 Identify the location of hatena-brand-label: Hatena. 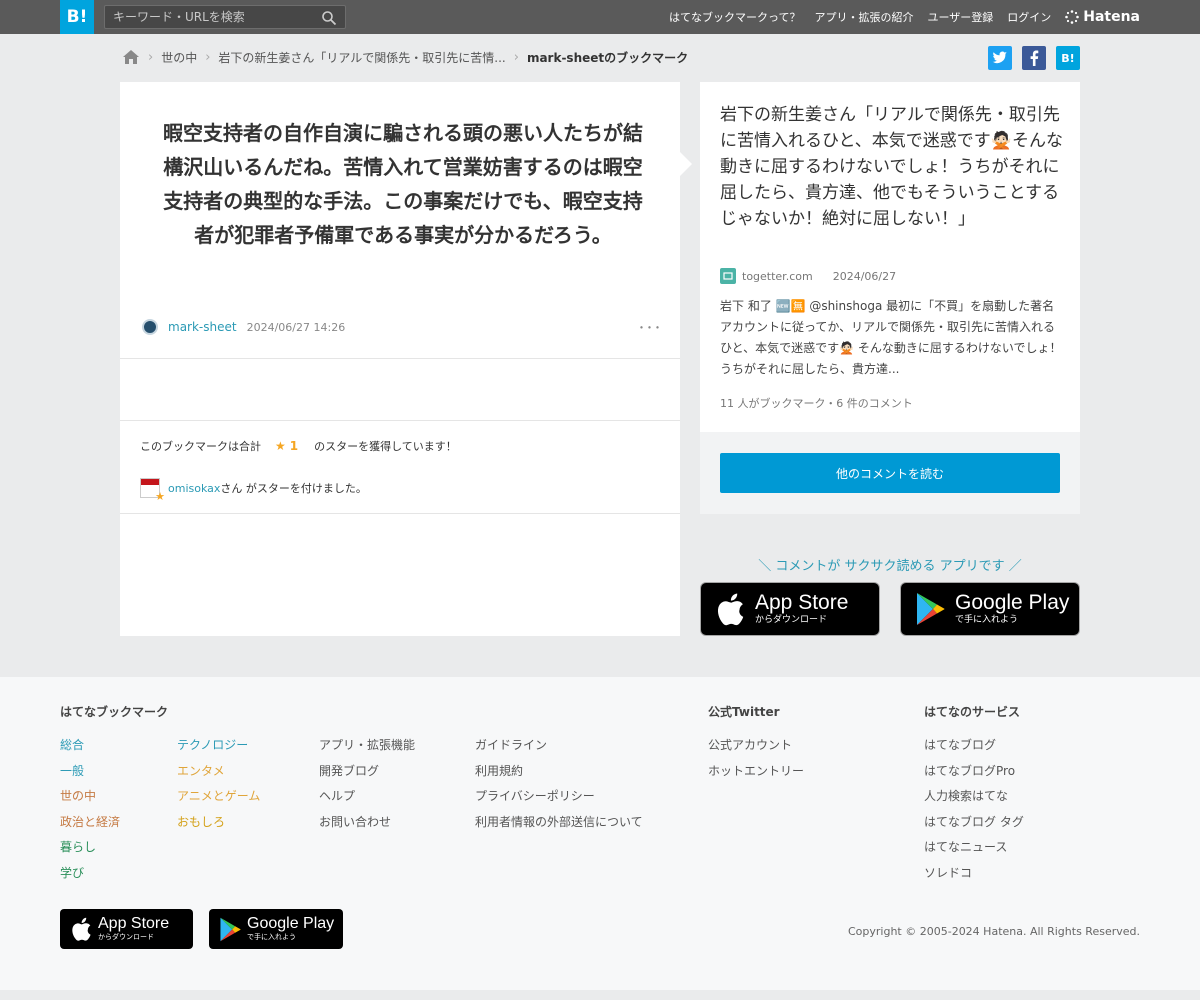
(1111, 17).